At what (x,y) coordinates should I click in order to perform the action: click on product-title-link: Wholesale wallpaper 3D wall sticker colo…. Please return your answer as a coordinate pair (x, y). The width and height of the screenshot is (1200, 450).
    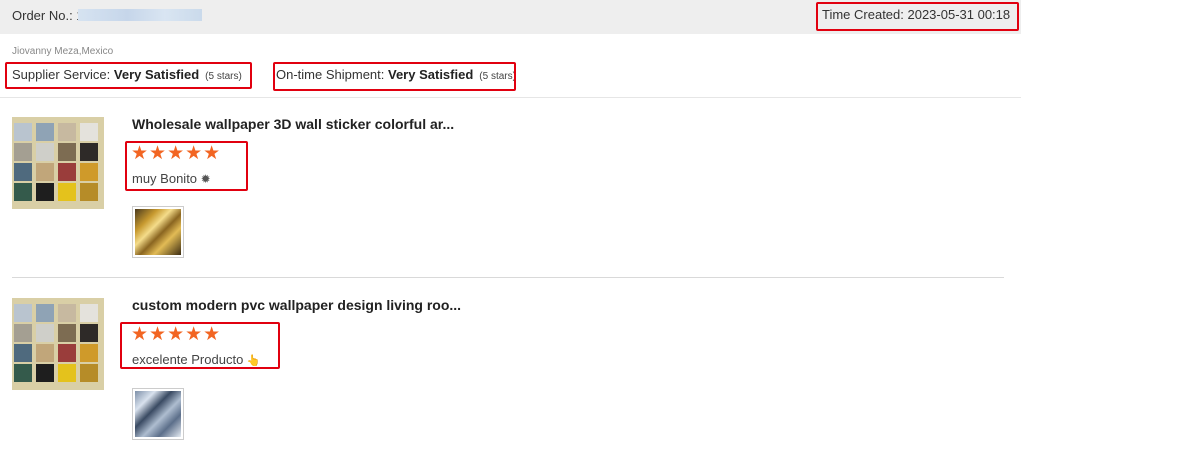
    Looking at the image, I should click on (293, 124).